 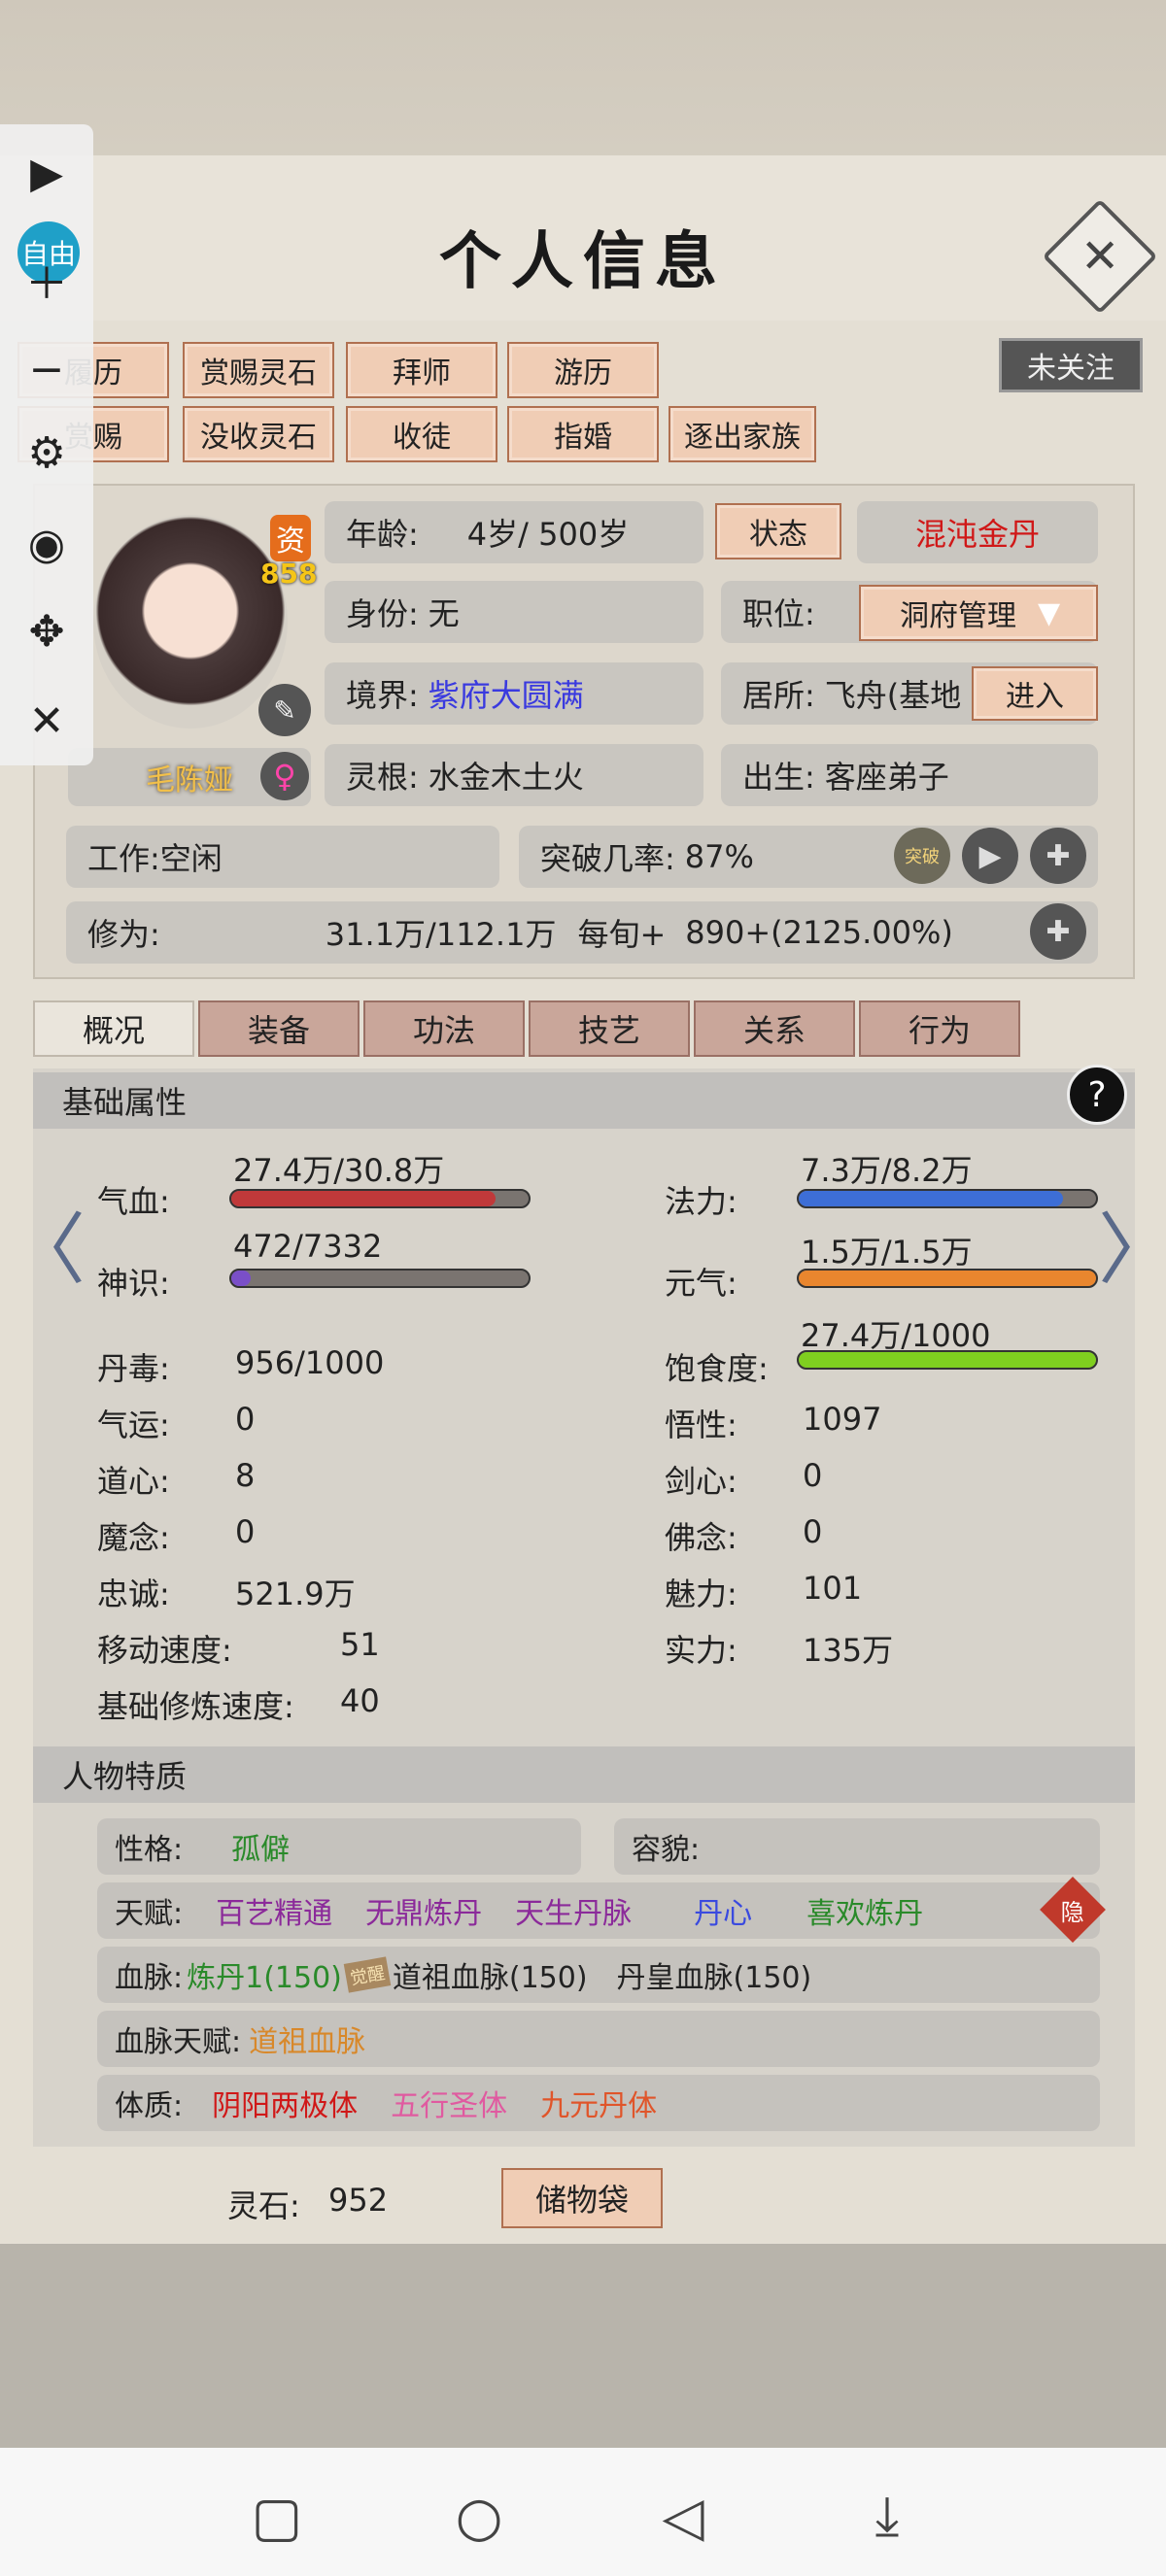 What do you see at coordinates (339, 1846) in the screenshot?
I see `personality-row: 性格: 孤僻` at bounding box center [339, 1846].